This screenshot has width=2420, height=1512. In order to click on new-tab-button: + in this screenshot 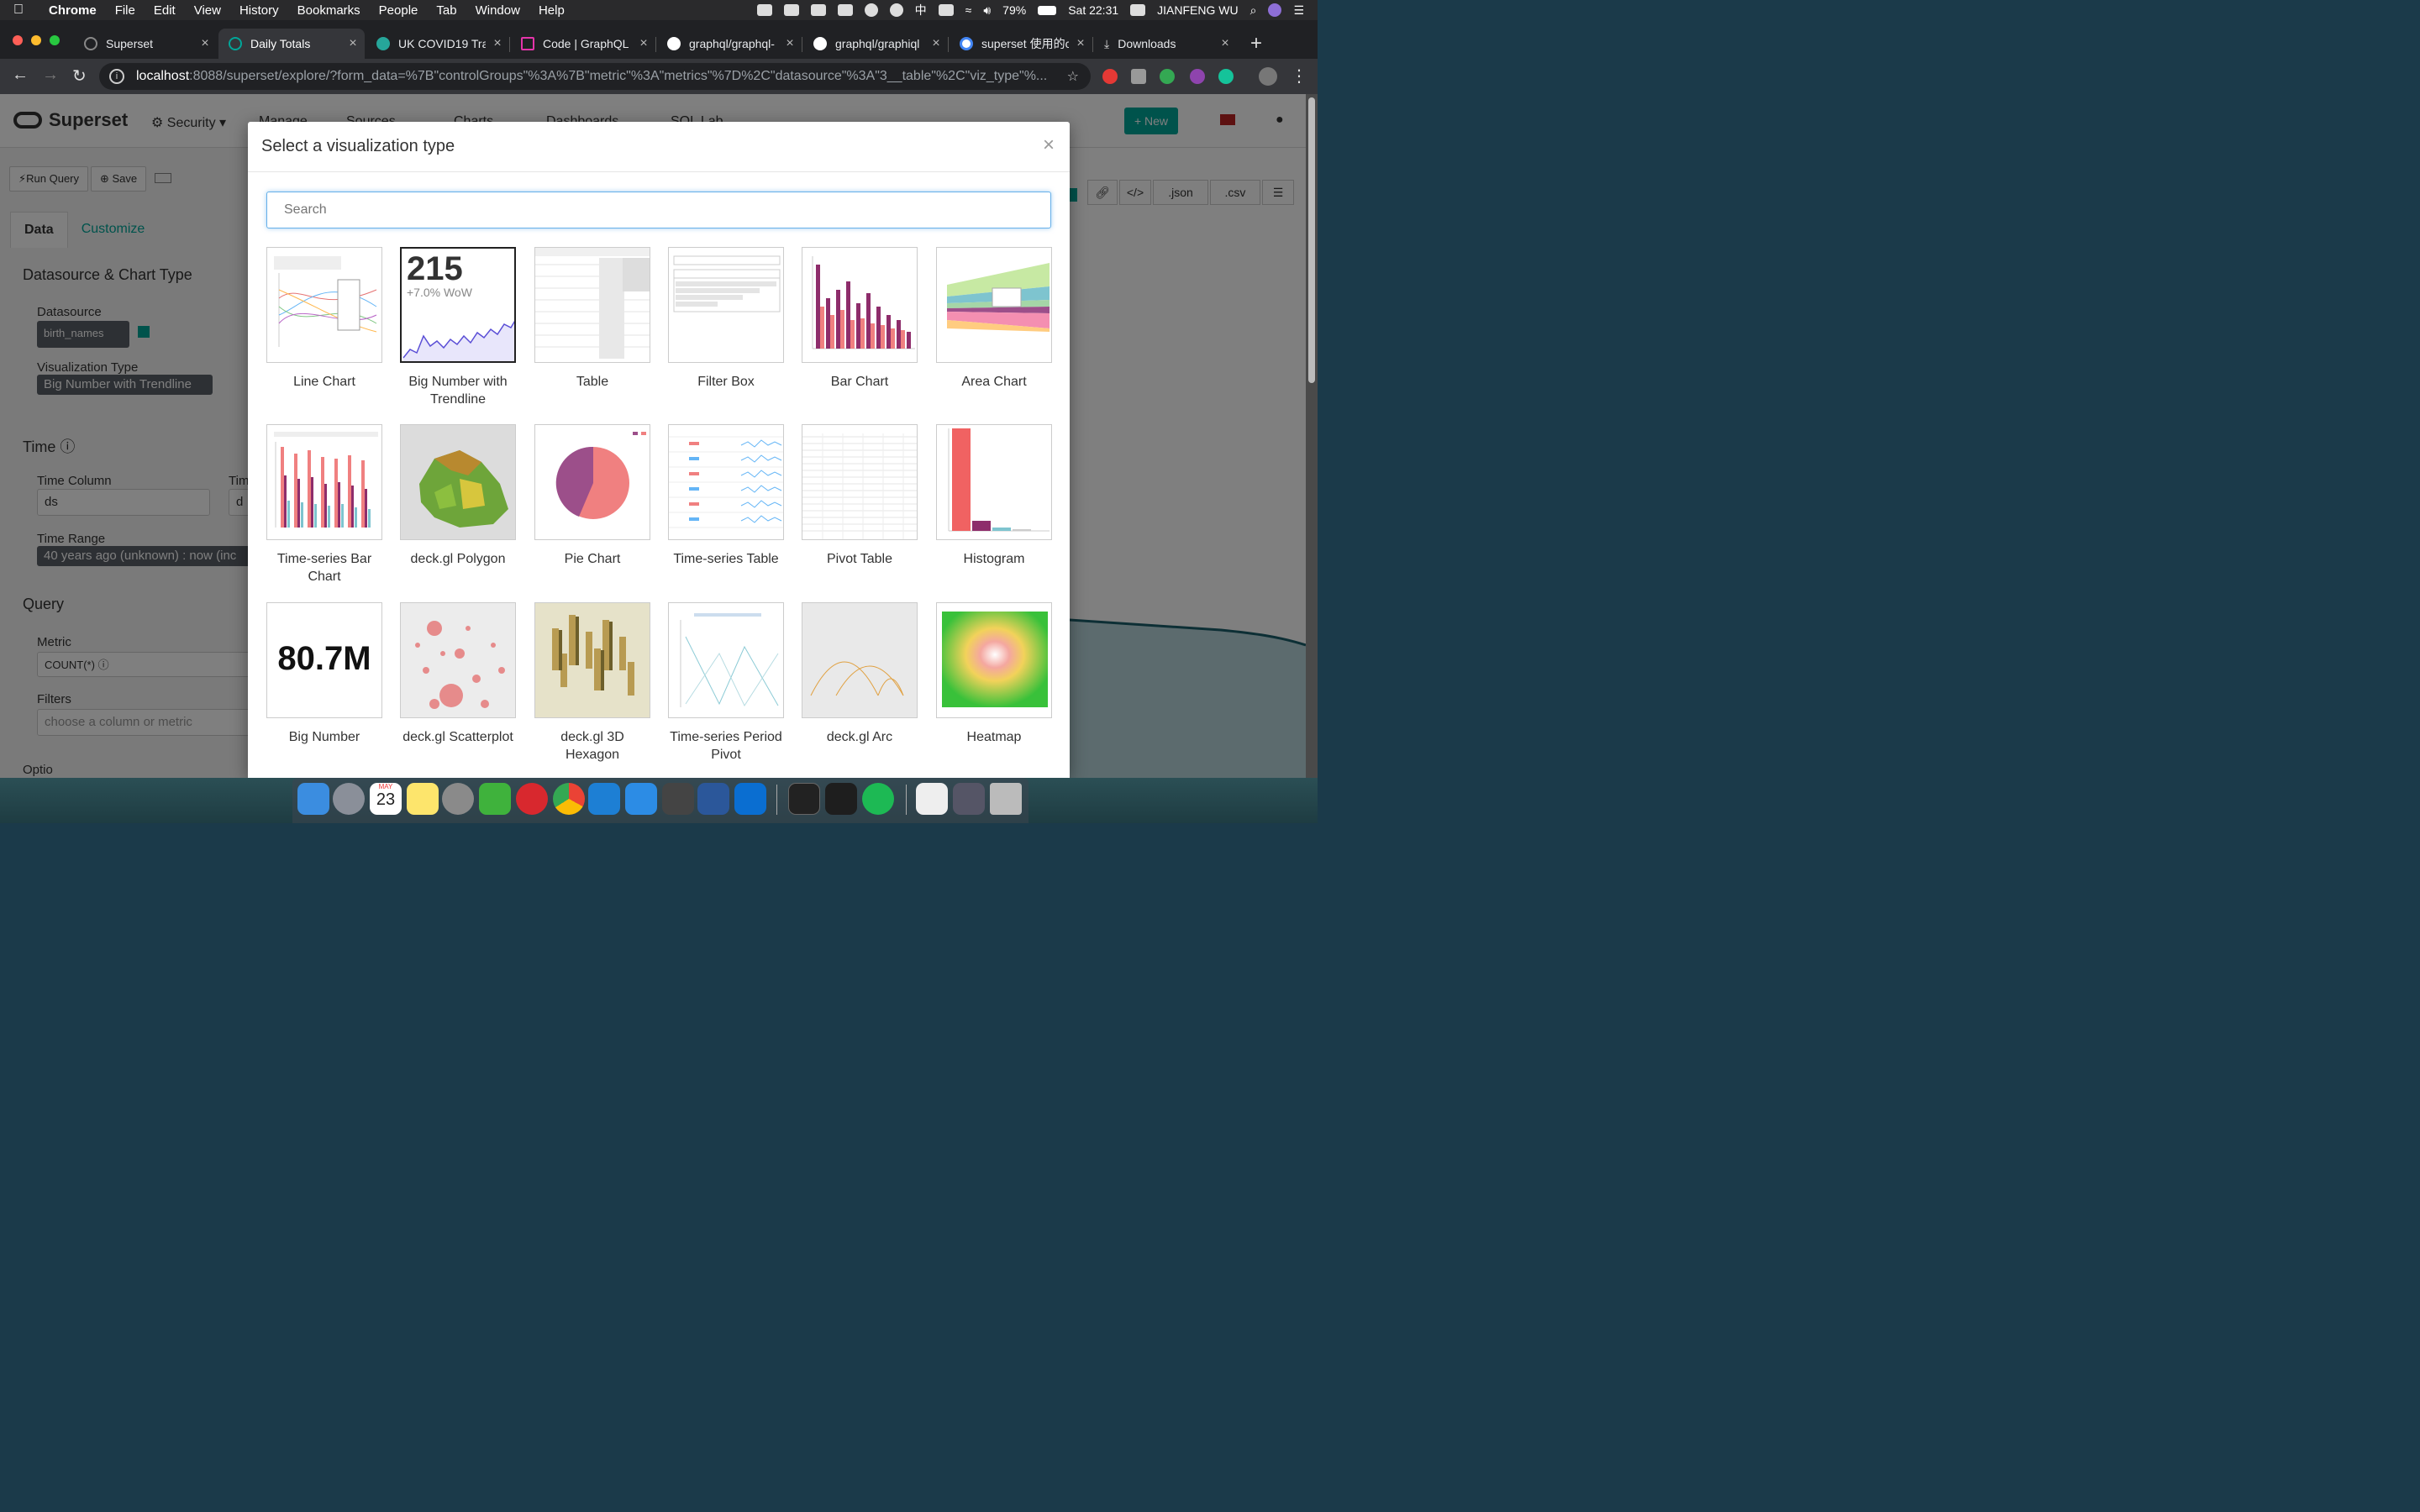, I will do `click(1256, 43)`.